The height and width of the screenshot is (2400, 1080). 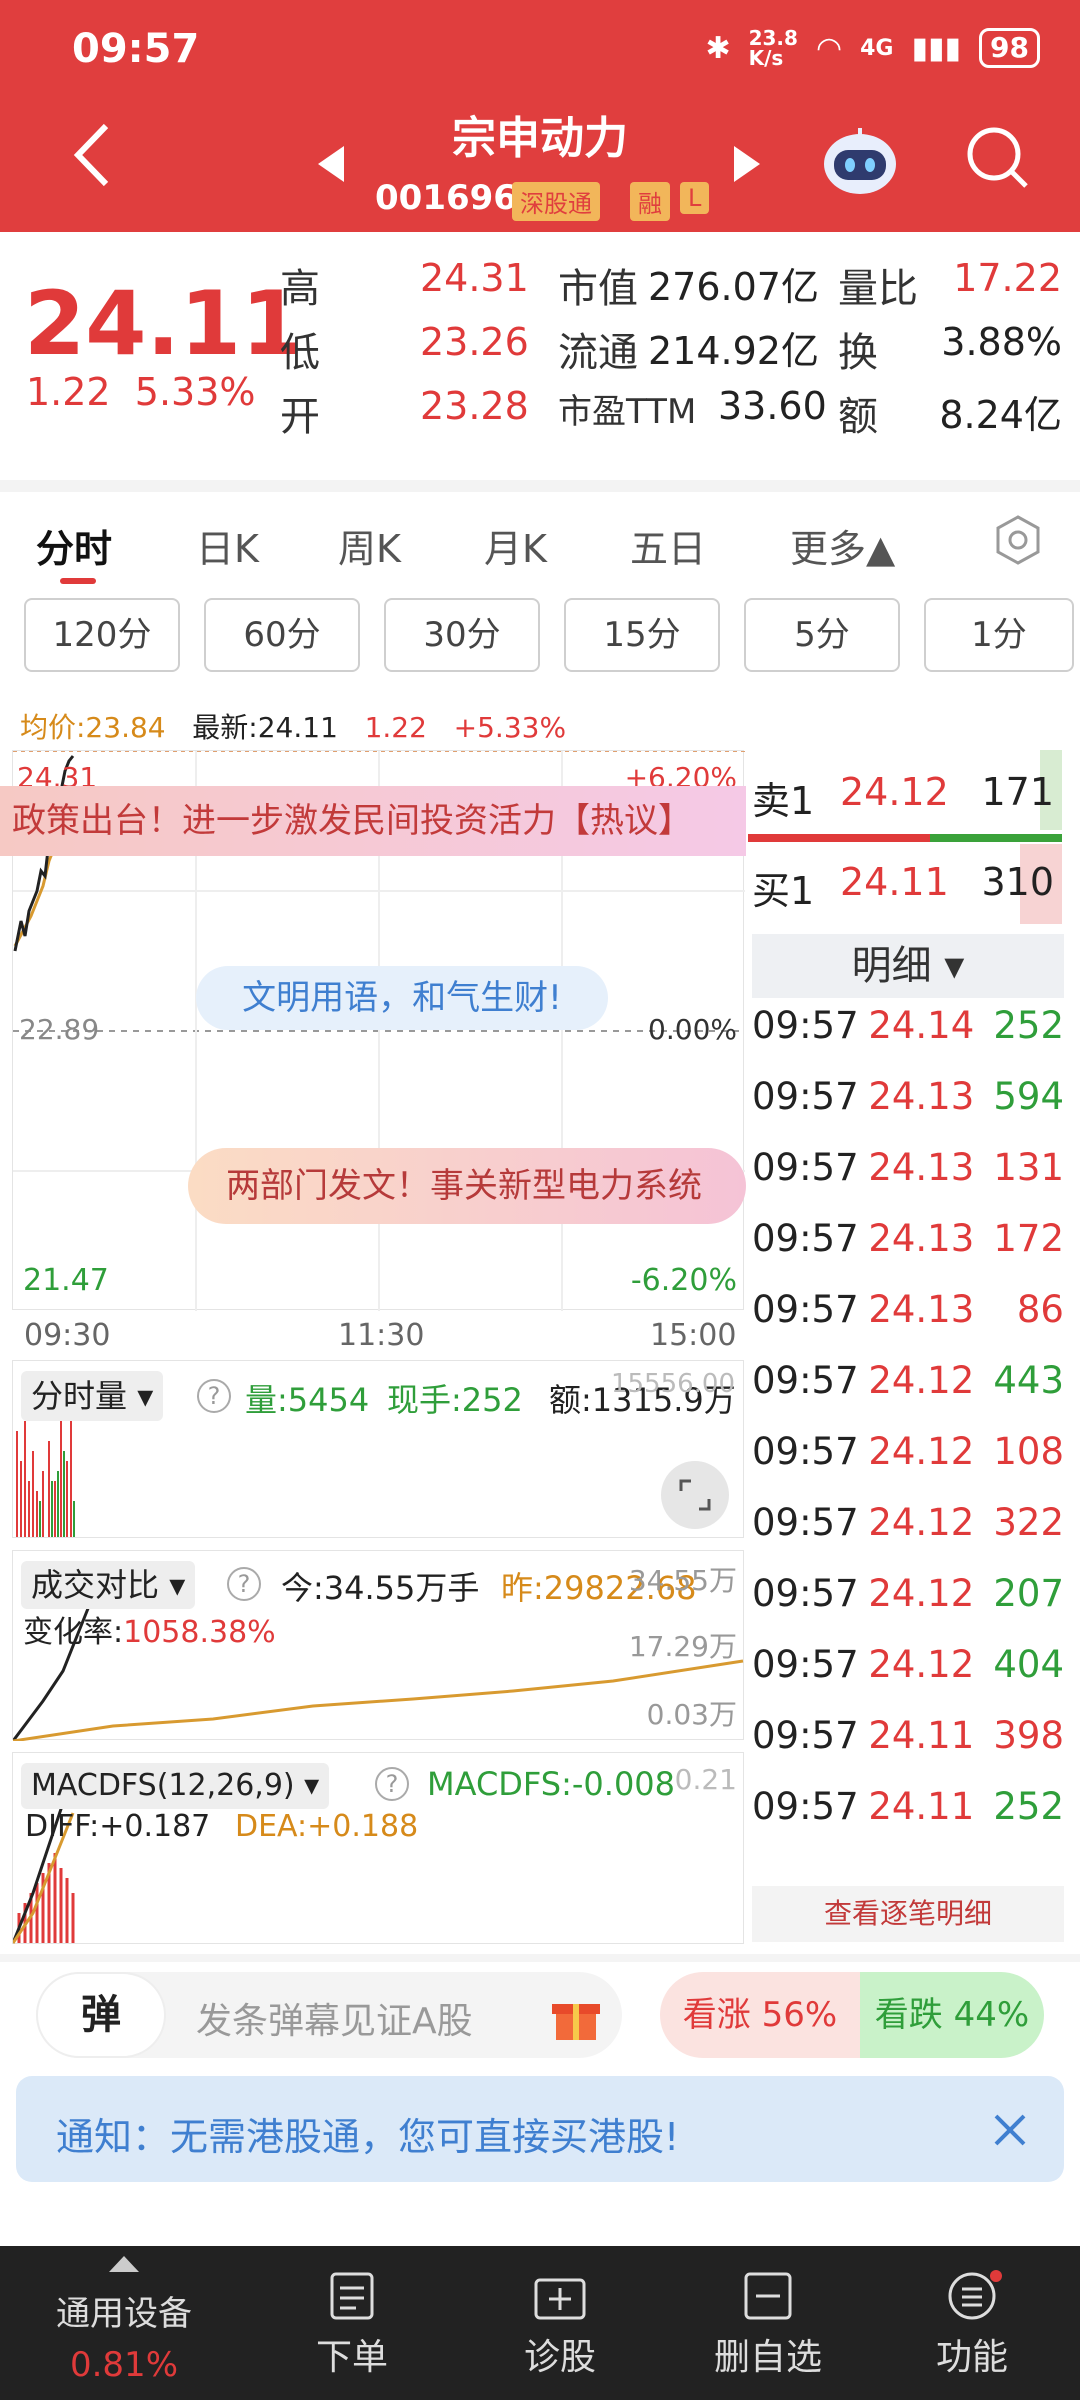 What do you see at coordinates (108, 1585) in the screenshot?
I see `trade-compare-selector: 成交对比 ▾` at bounding box center [108, 1585].